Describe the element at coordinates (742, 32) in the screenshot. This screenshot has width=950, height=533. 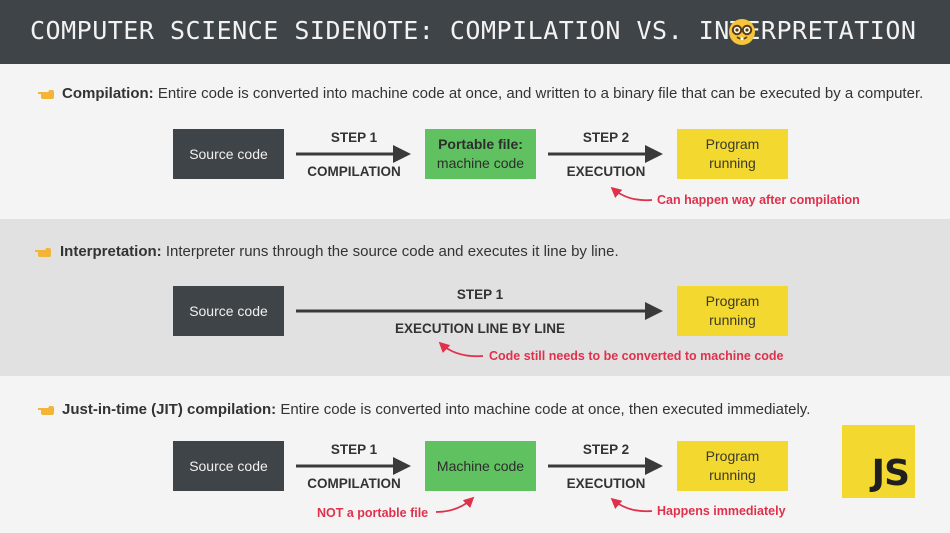
I see `nerd-face-icon` at that location.